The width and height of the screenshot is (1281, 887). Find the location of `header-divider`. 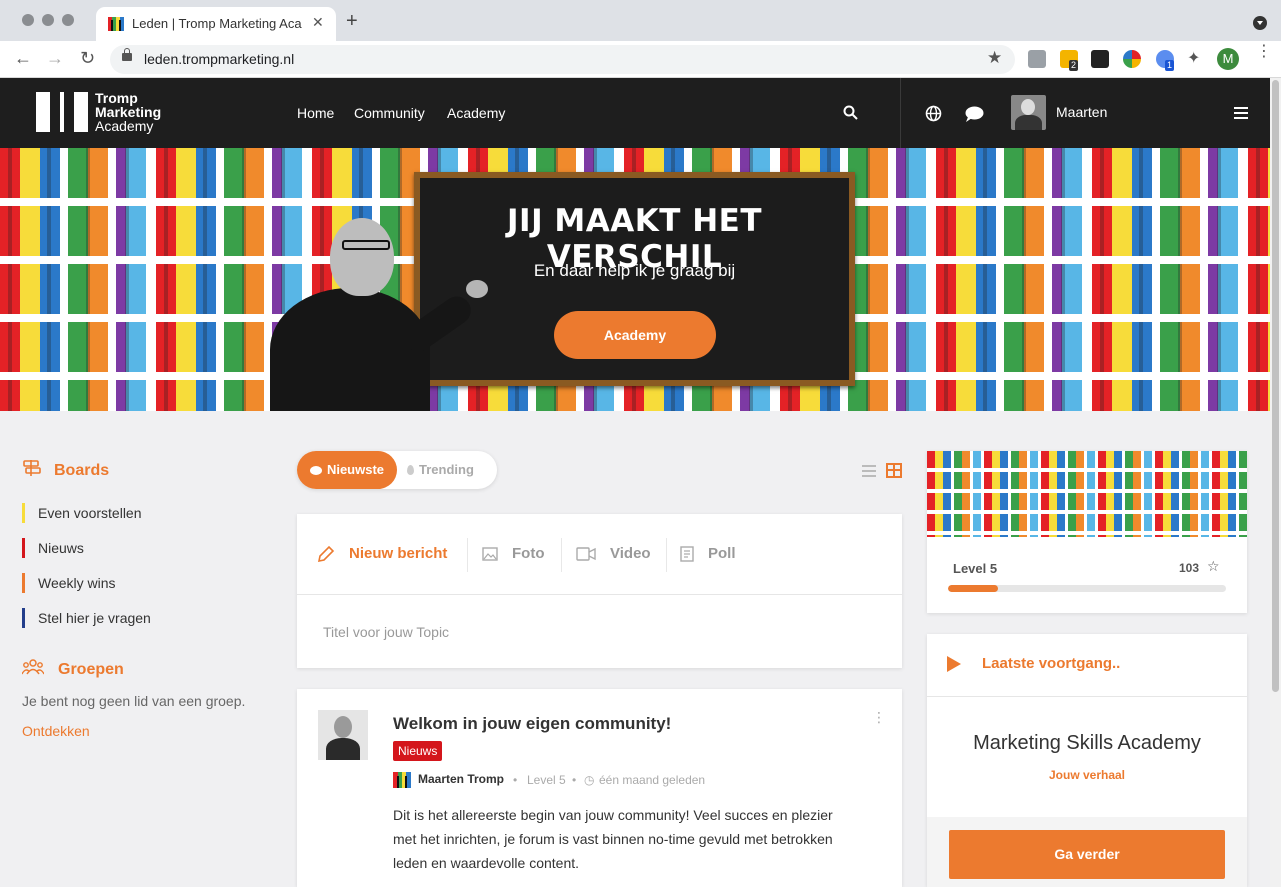

header-divider is located at coordinates (900, 113).